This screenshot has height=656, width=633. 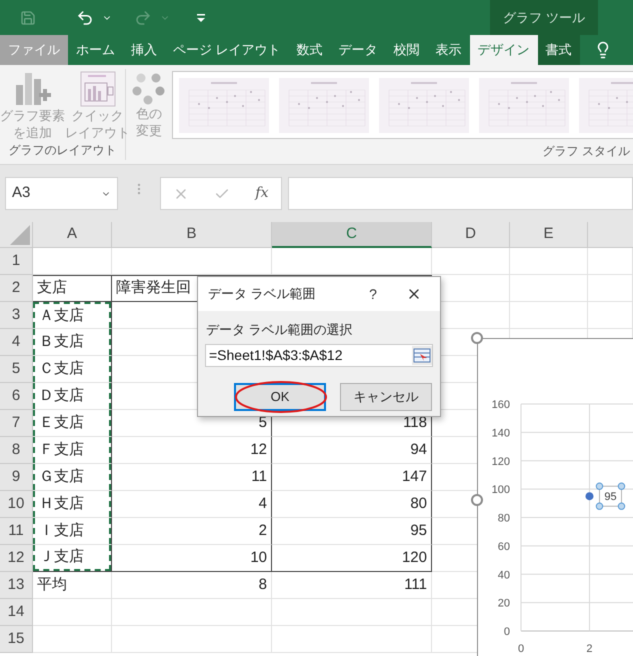 What do you see at coordinates (263, 584) in the screenshot?
I see `table-cell-text: 8` at bounding box center [263, 584].